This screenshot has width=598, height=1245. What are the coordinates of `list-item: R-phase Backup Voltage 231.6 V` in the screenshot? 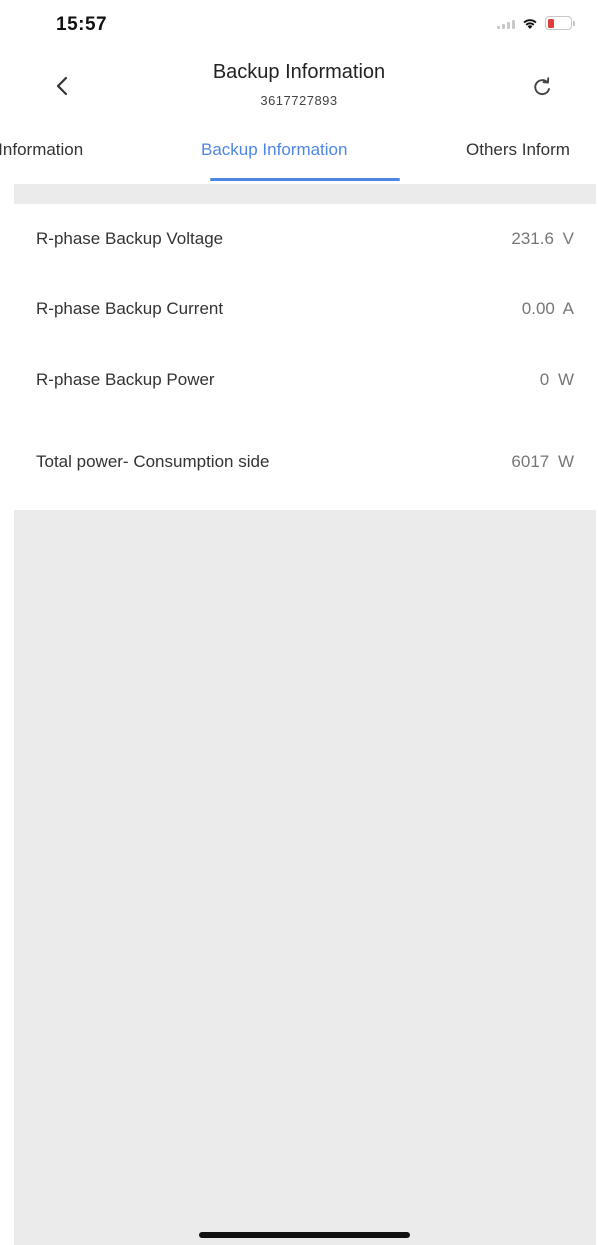 It's located at (305, 239).